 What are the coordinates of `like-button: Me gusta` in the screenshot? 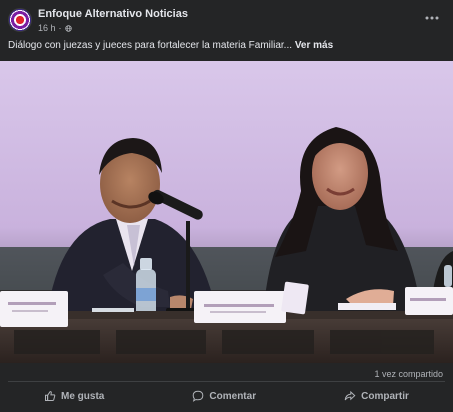 It's located at (74, 396).